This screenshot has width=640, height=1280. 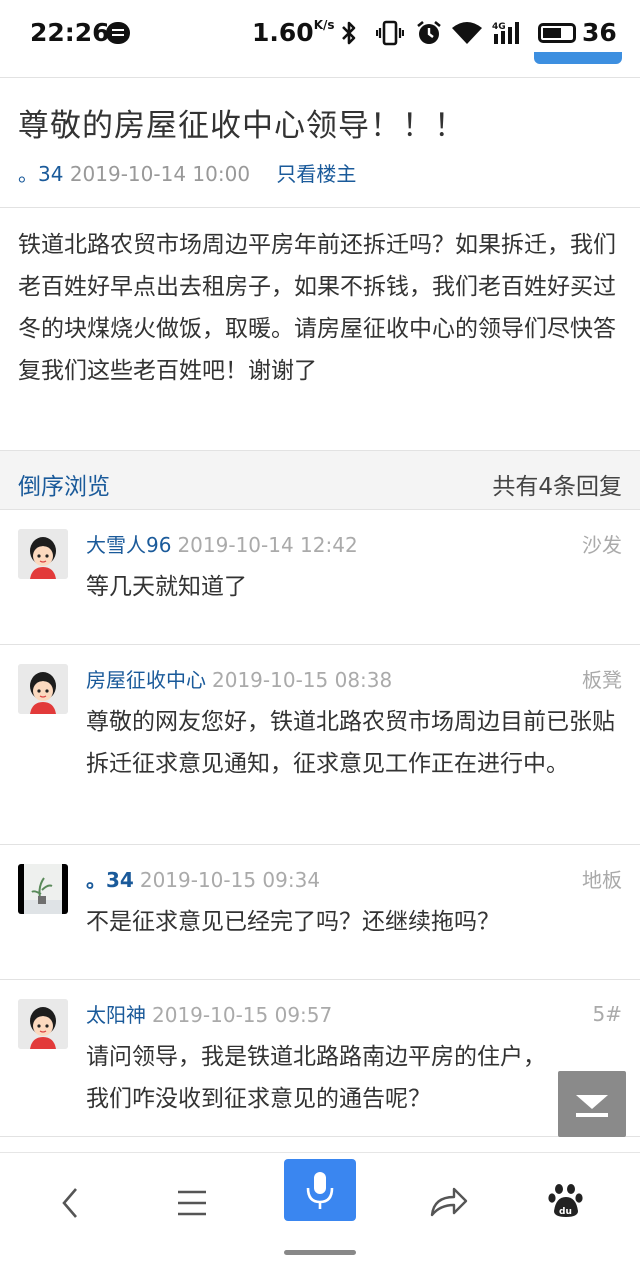 I want to click on reply-time: 2019-10-15 09:34, so click(x=230, y=880).